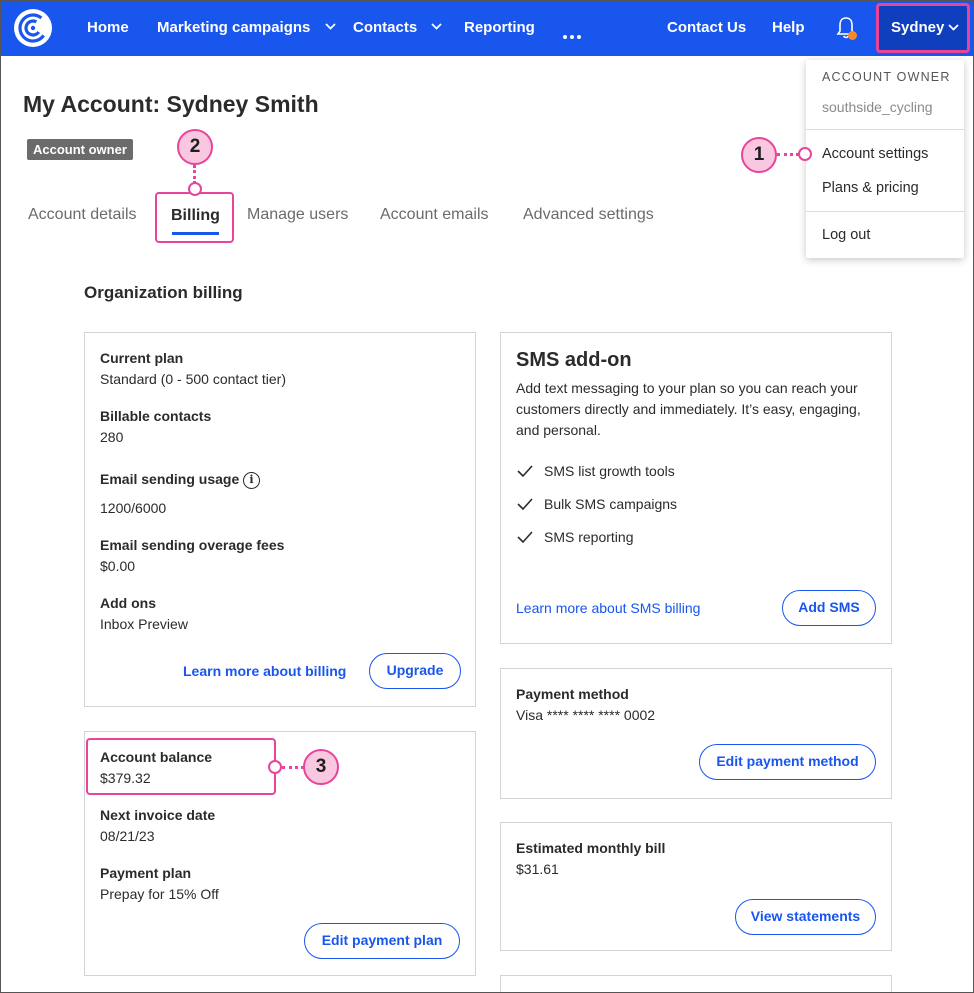  Describe the element at coordinates (385, 27) in the screenshot. I see `nav-contacts-label: Contacts` at that location.